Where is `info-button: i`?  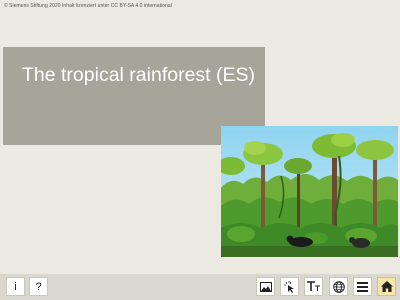
info-button: i is located at coordinates (15, 286).